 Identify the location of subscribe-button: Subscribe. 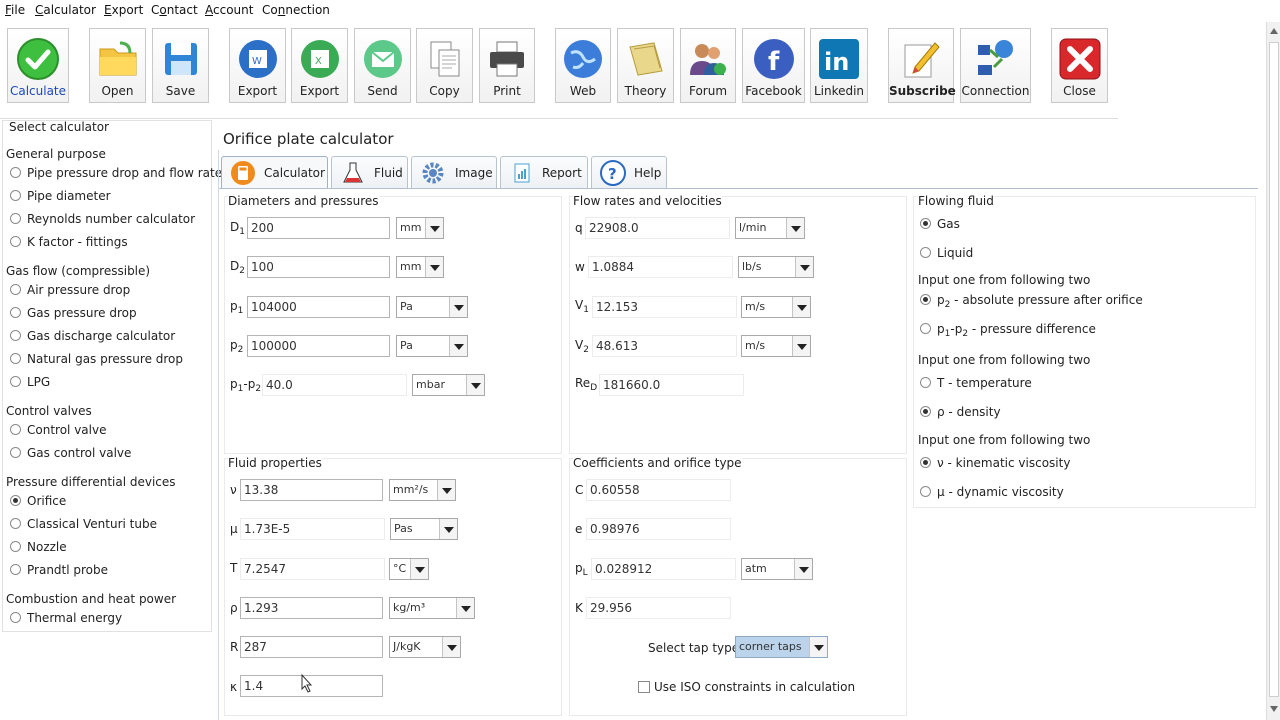
(922, 65).